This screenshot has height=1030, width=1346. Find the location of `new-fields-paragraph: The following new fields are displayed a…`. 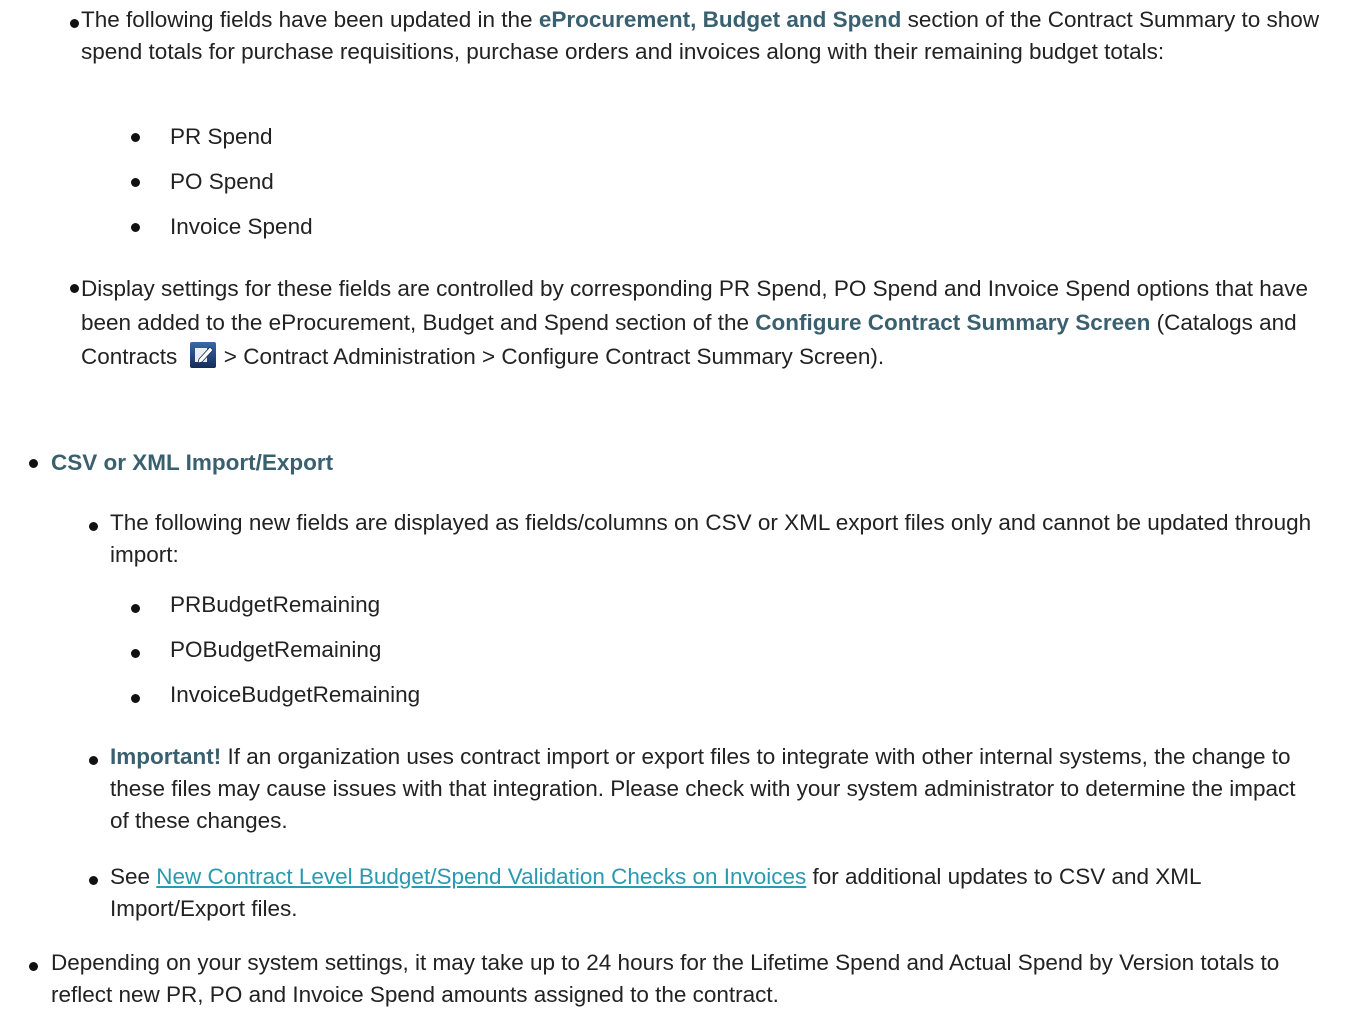

new-fields-paragraph: The following new fields are displayed a… is located at coordinates (711, 538).